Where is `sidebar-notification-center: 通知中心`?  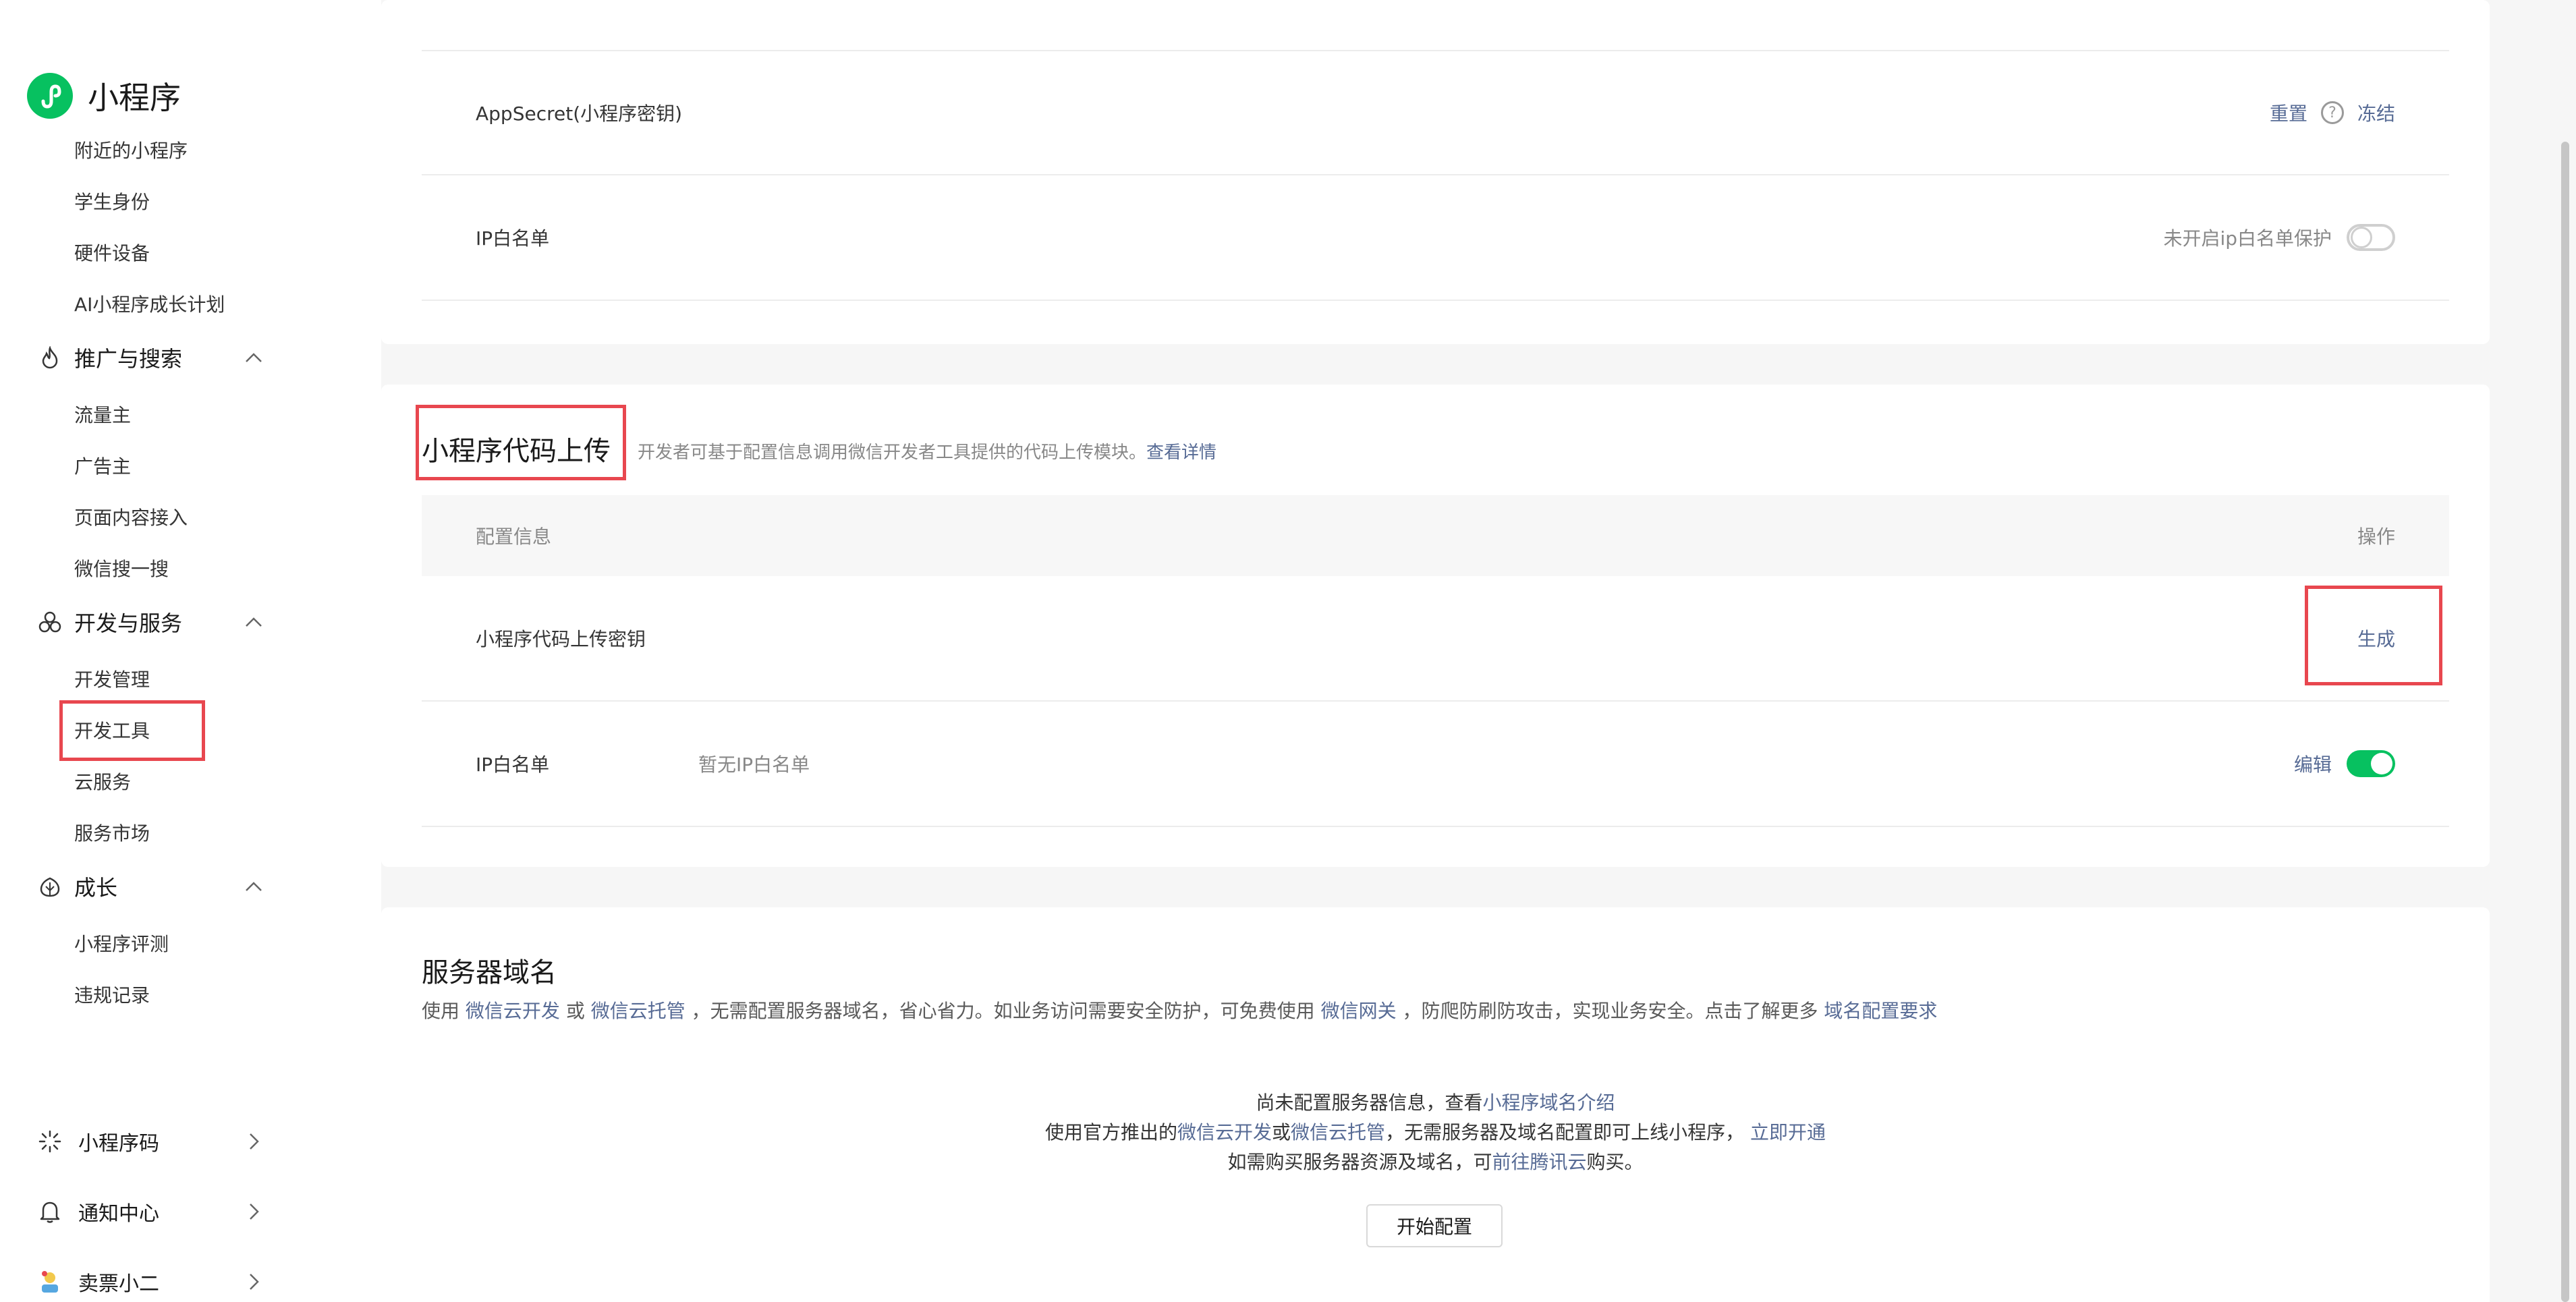 sidebar-notification-center: 通知中心 is located at coordinates (151, 1211).